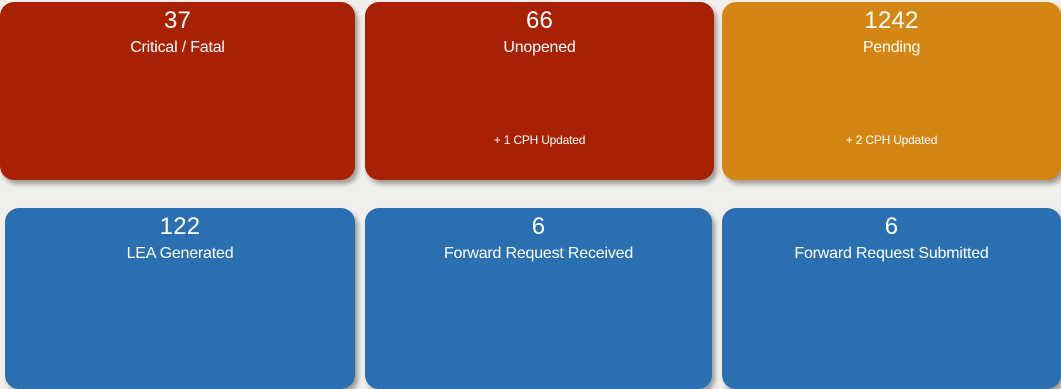  I want to click on tile-update-note: + 1 CPH Updated, so click(539, 140).